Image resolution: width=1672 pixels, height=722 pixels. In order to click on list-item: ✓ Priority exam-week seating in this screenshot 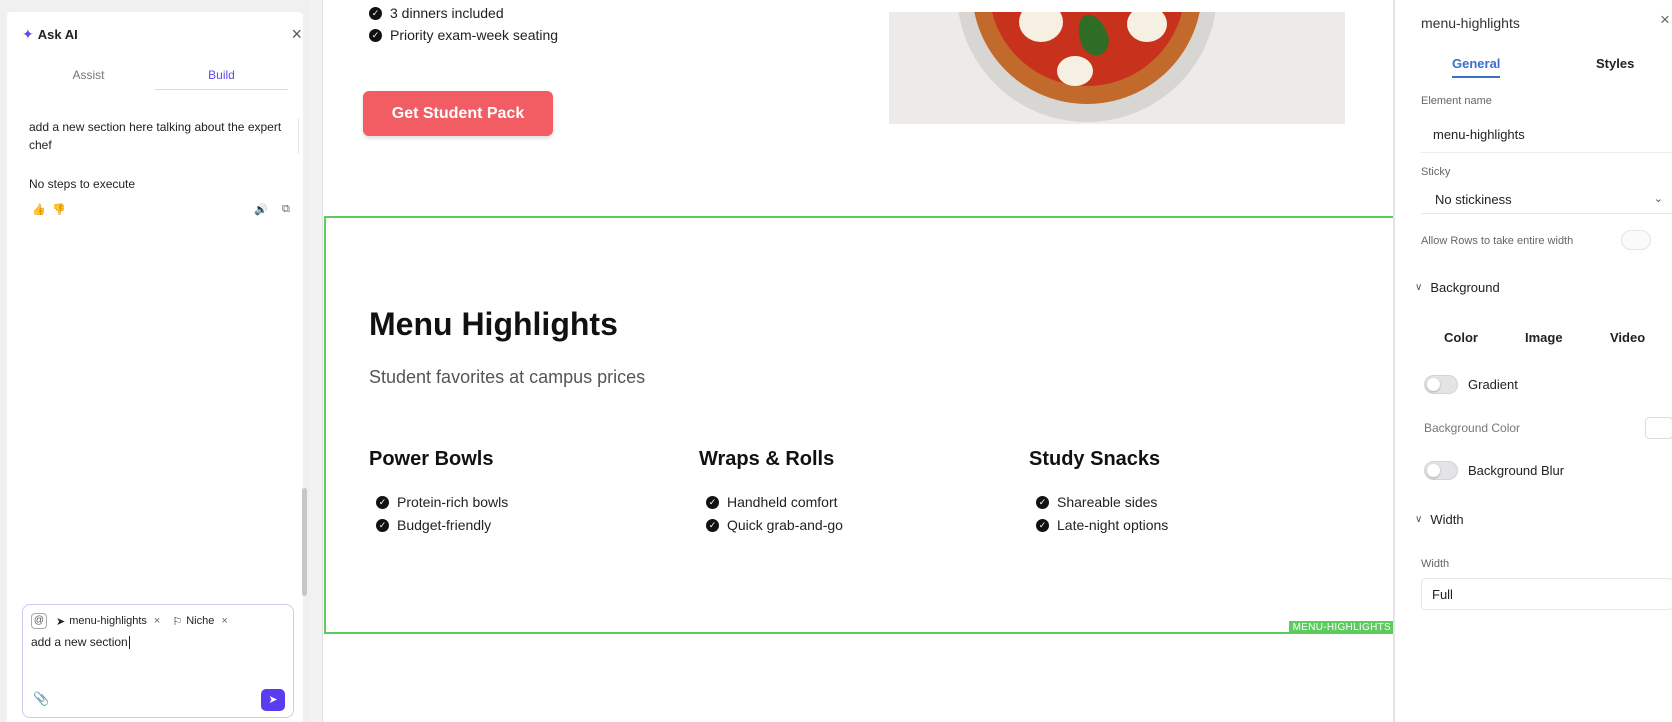, I will do `click(463, 35)`.